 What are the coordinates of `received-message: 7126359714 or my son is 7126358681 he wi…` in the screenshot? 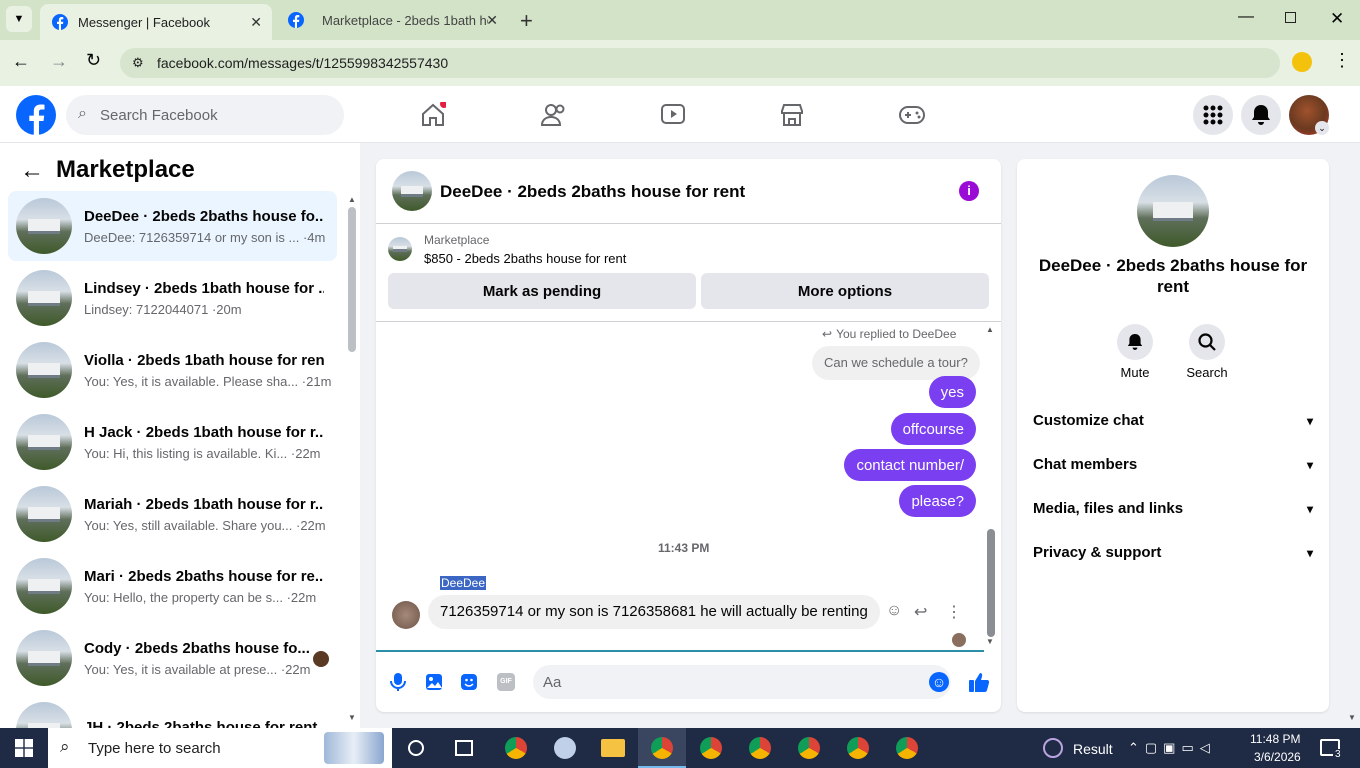 It's located at (654, 612).